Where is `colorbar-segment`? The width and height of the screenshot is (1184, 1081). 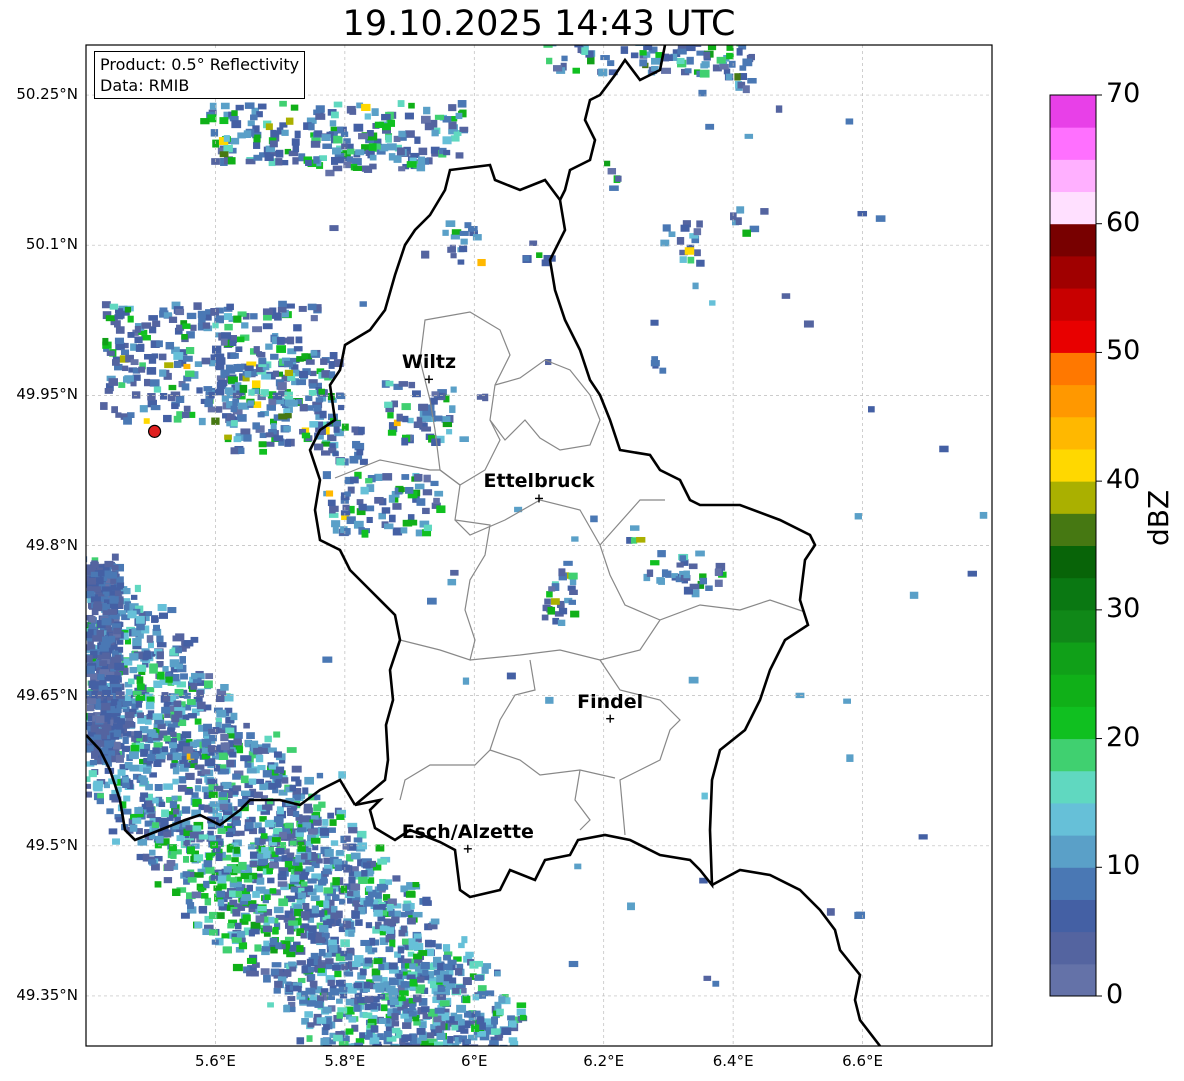
colorbar-segment is located at coordinates (1073, 143).